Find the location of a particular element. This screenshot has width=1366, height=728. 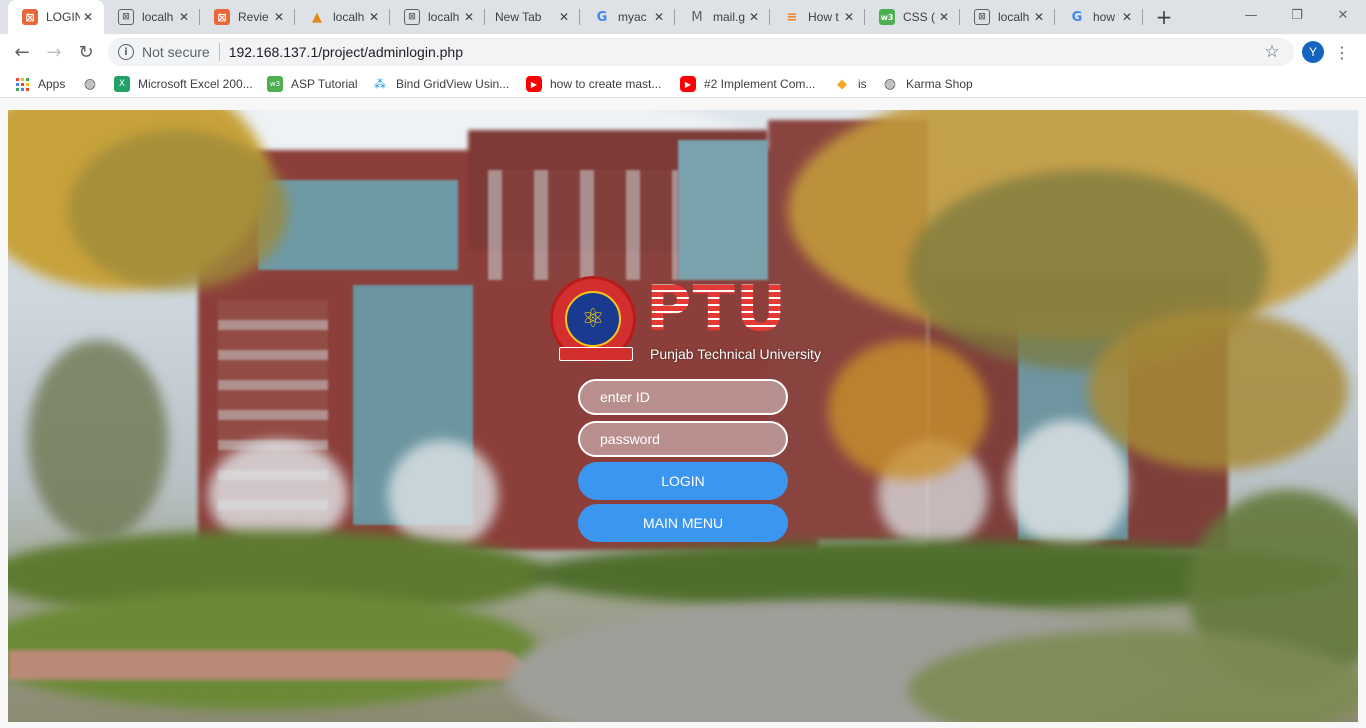

university-seal-icon: ⚛ is located at coordinates (593, 319).